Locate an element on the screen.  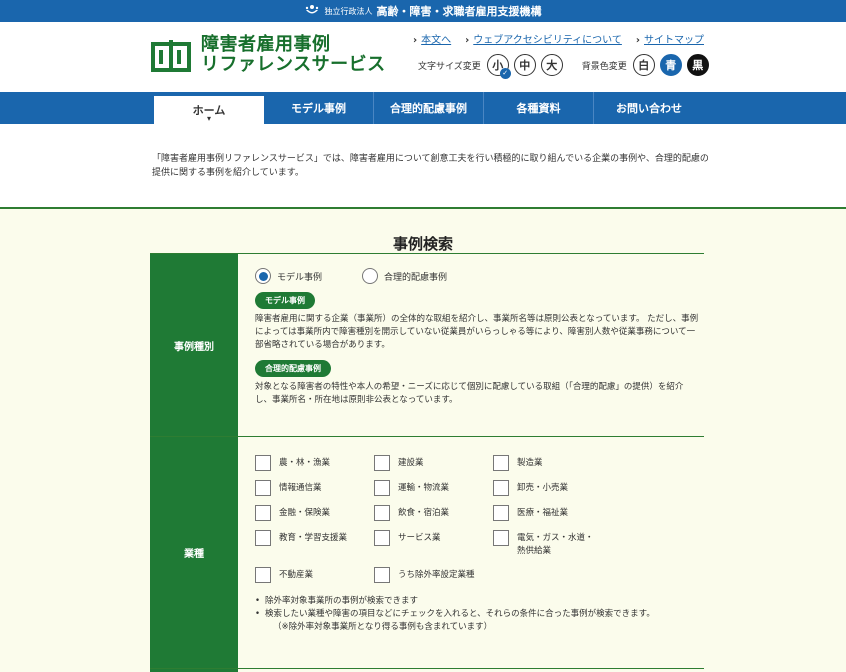
org-logo-icon is located at coordinates (311, 9).